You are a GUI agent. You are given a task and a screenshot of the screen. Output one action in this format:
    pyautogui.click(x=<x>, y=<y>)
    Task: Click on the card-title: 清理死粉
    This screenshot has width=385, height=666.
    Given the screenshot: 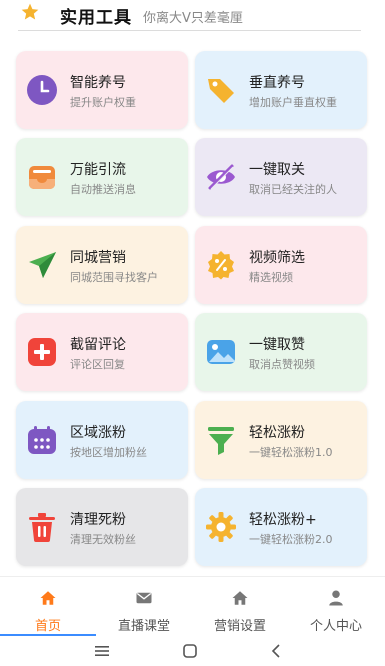 What is the action you would take?
    pyautogui.click(x=98, y=520)
    